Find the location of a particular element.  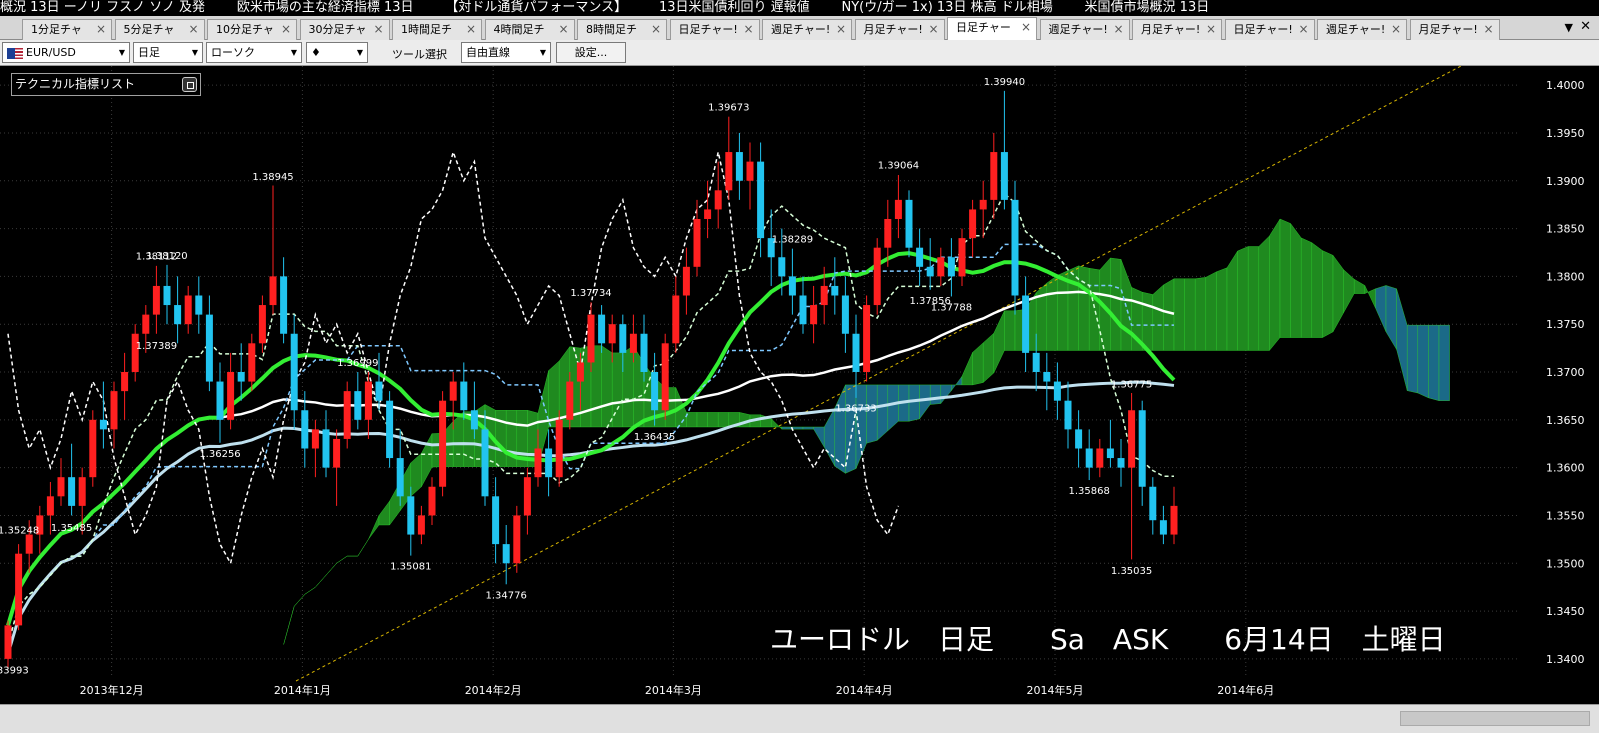

news-item: 米国債市場概況 13日 is located at coordinates (1147, 7).